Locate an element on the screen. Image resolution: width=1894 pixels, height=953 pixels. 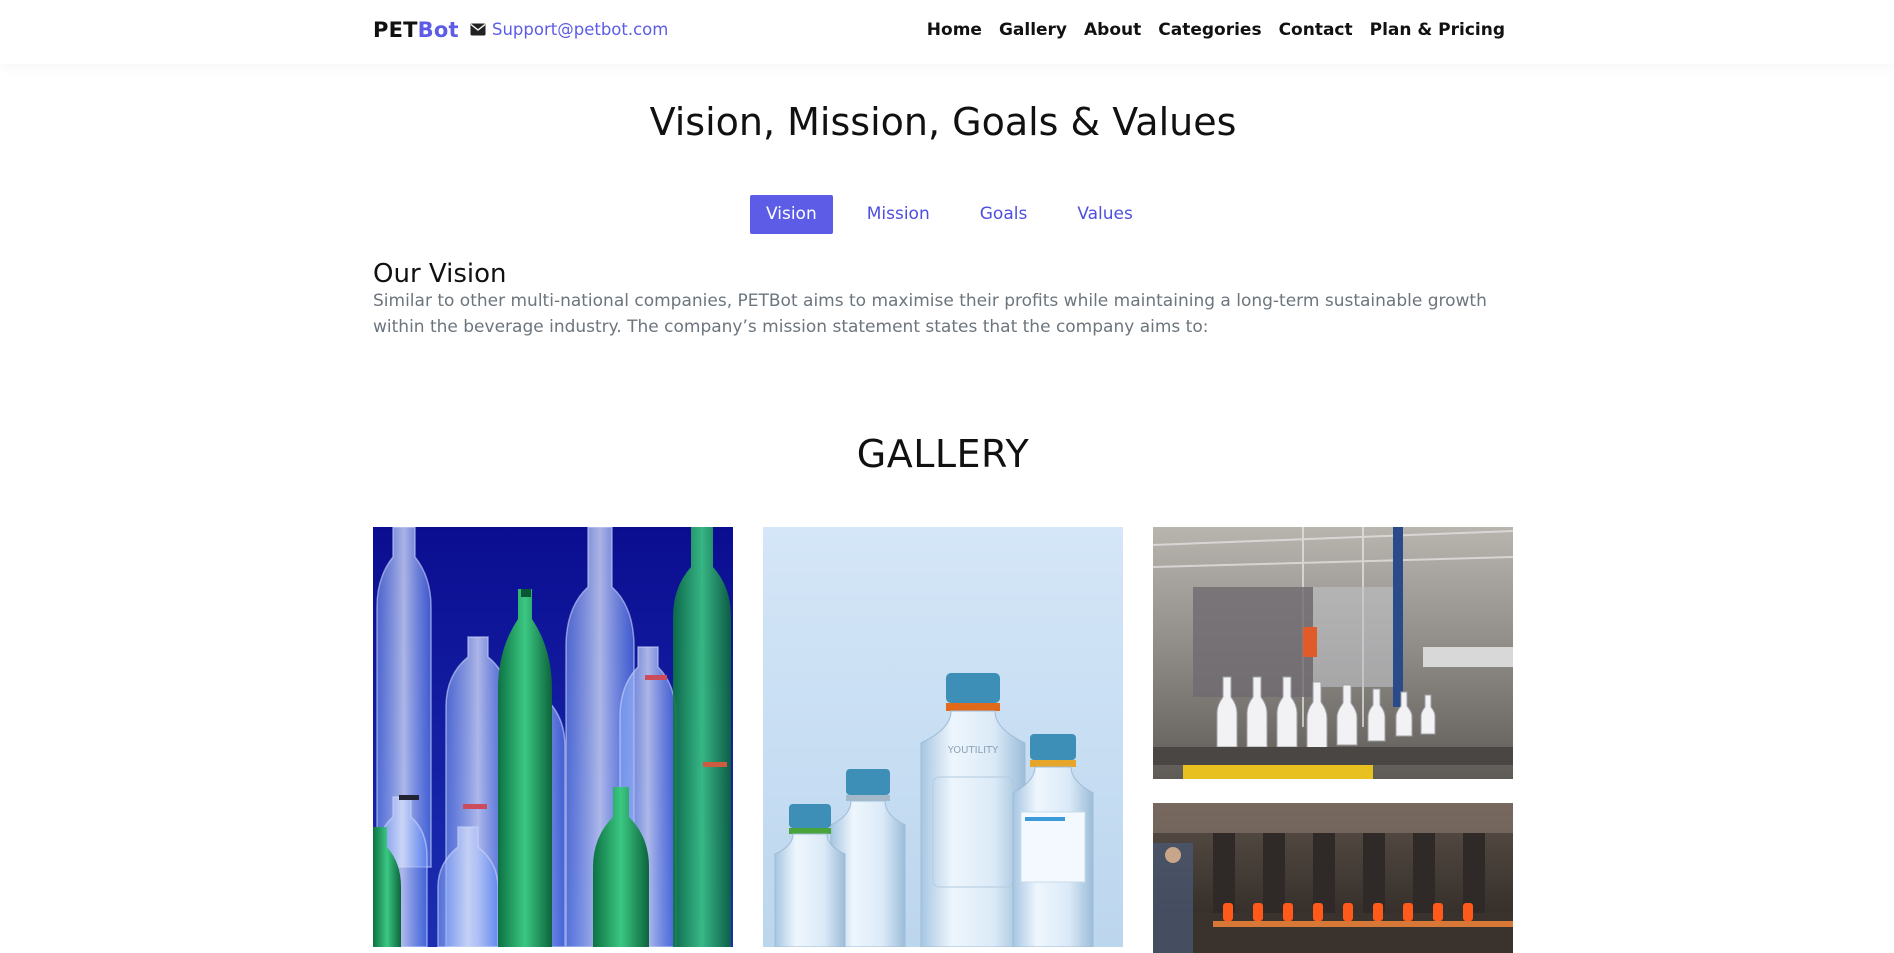
gallery-image-glass-bottles: YOUTILITY is located at coordinates (943, 737).